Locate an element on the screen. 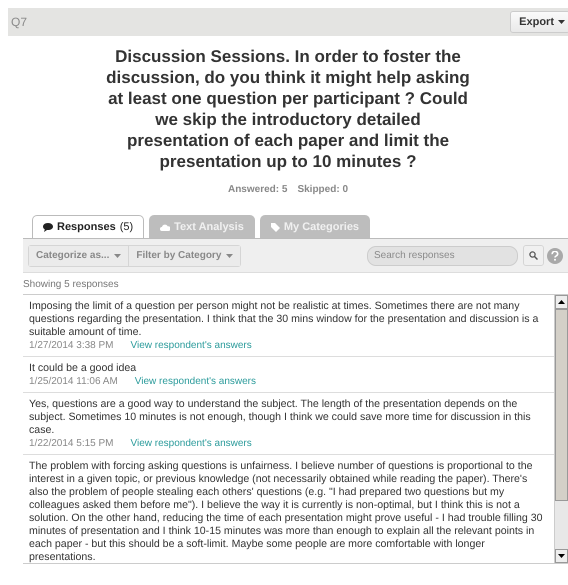  export-button: Export is located at coordinates (539, 22).